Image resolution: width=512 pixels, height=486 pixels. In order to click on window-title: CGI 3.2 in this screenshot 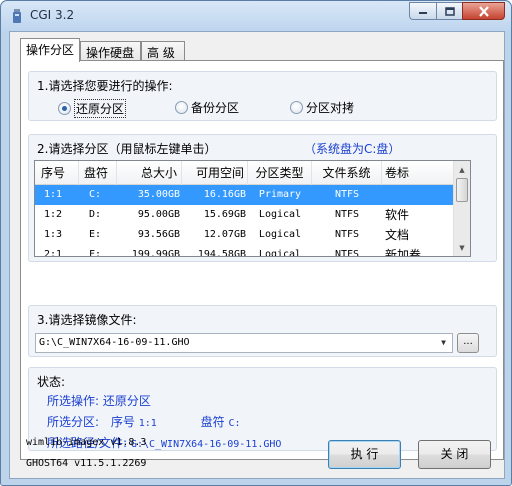, I will do `click(52, 15)`.